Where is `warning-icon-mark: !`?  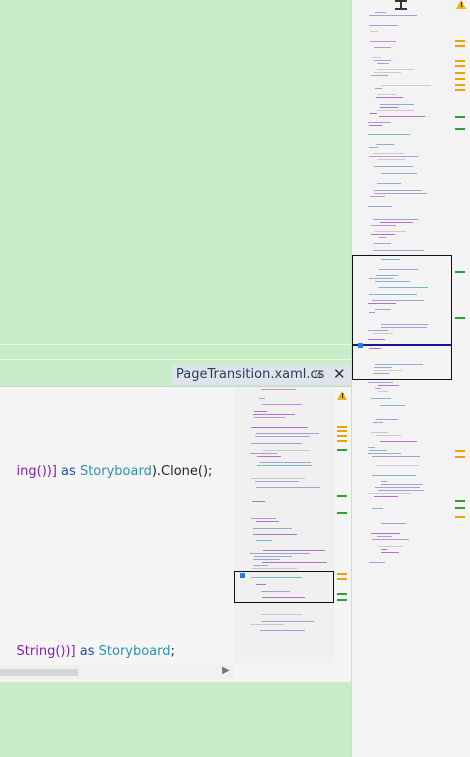
warning-icon-mark: ! is located at coordinates (343, 396).